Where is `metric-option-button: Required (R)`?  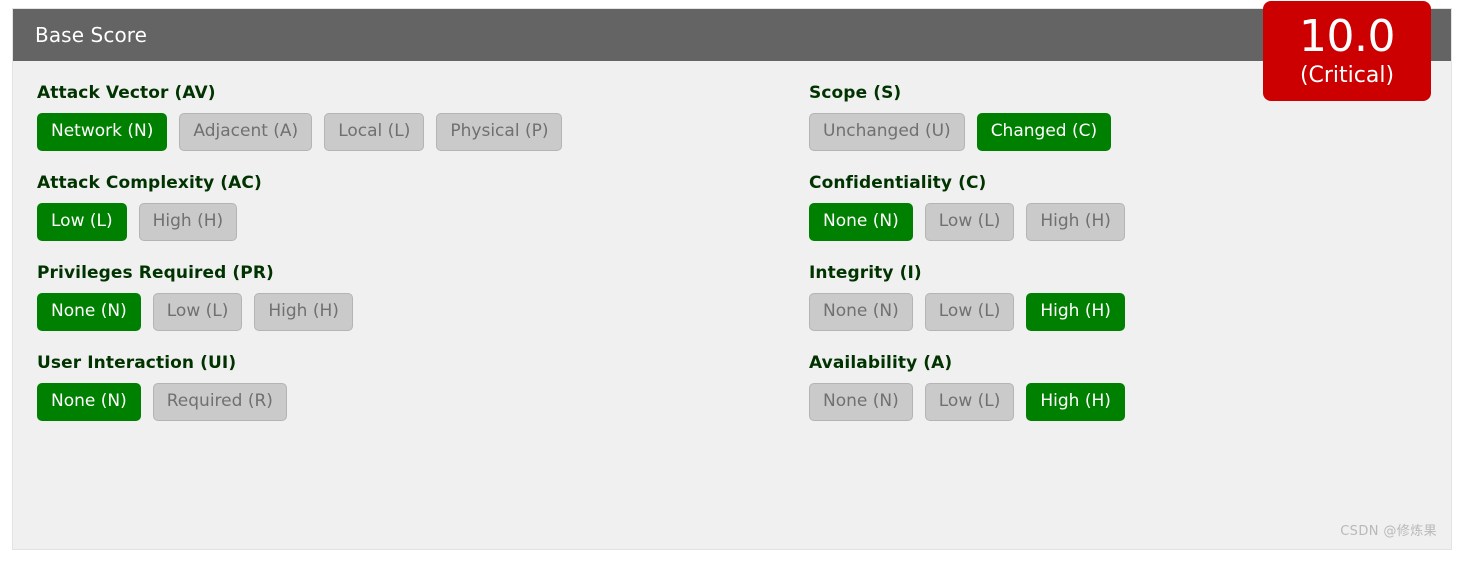
metric-option-button: Required (R) is located at coordinates (219, 402).